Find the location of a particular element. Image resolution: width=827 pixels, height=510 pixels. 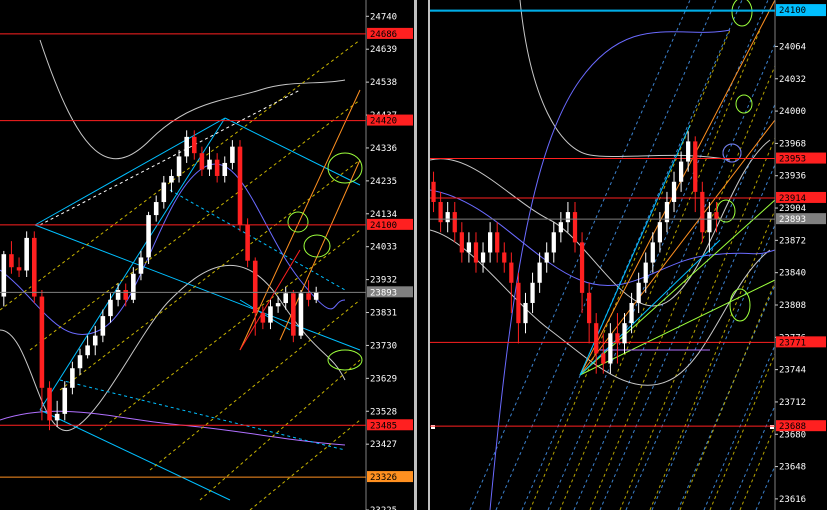

axis-tick-label: 23629 is located at coordinates (383, 379).